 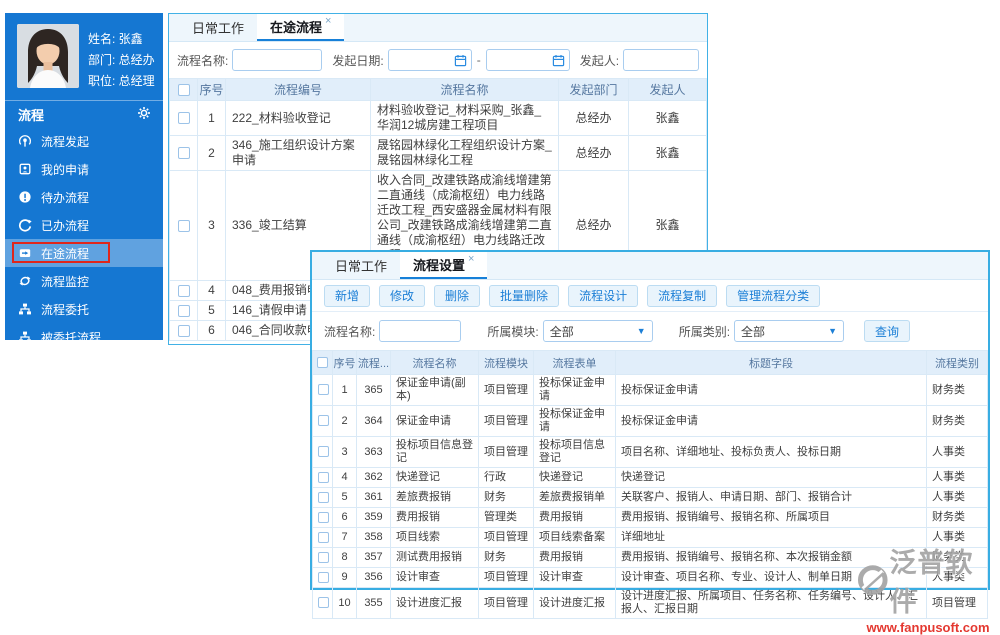 I want to click on search-button: 查询, so click(x=887, y=331).